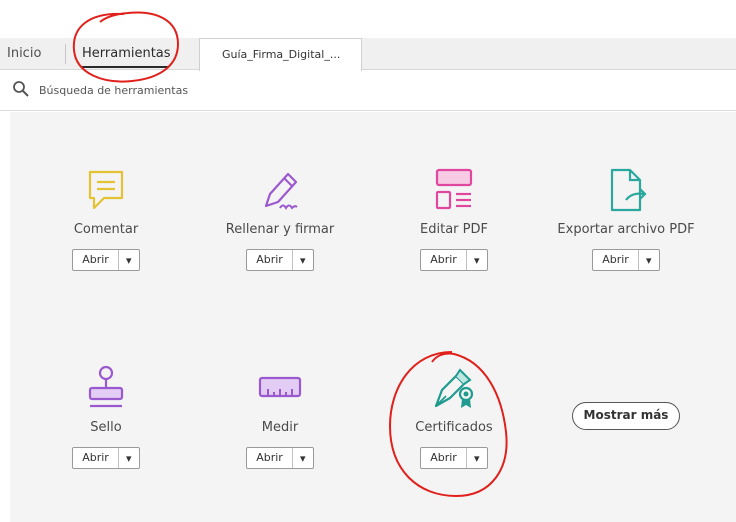  I want to click on tool-certificados: Certificados Abrir ▾, so click(454, 416).